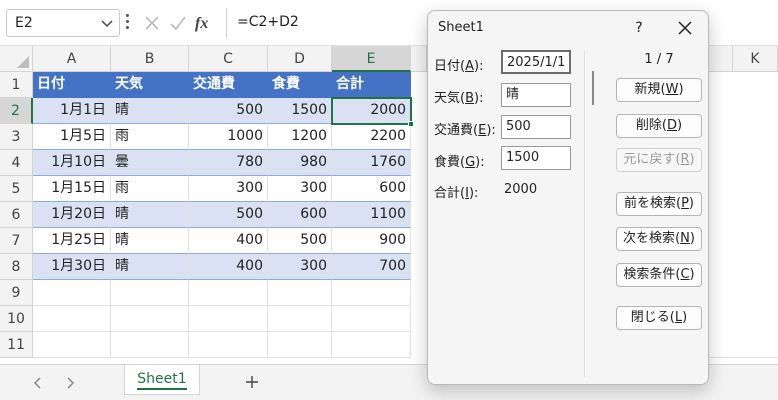 Image resolution: width=778 pixels, height=400 pixels. I want to click on find-prev-button: 前を検索(P), so click(659, 204).